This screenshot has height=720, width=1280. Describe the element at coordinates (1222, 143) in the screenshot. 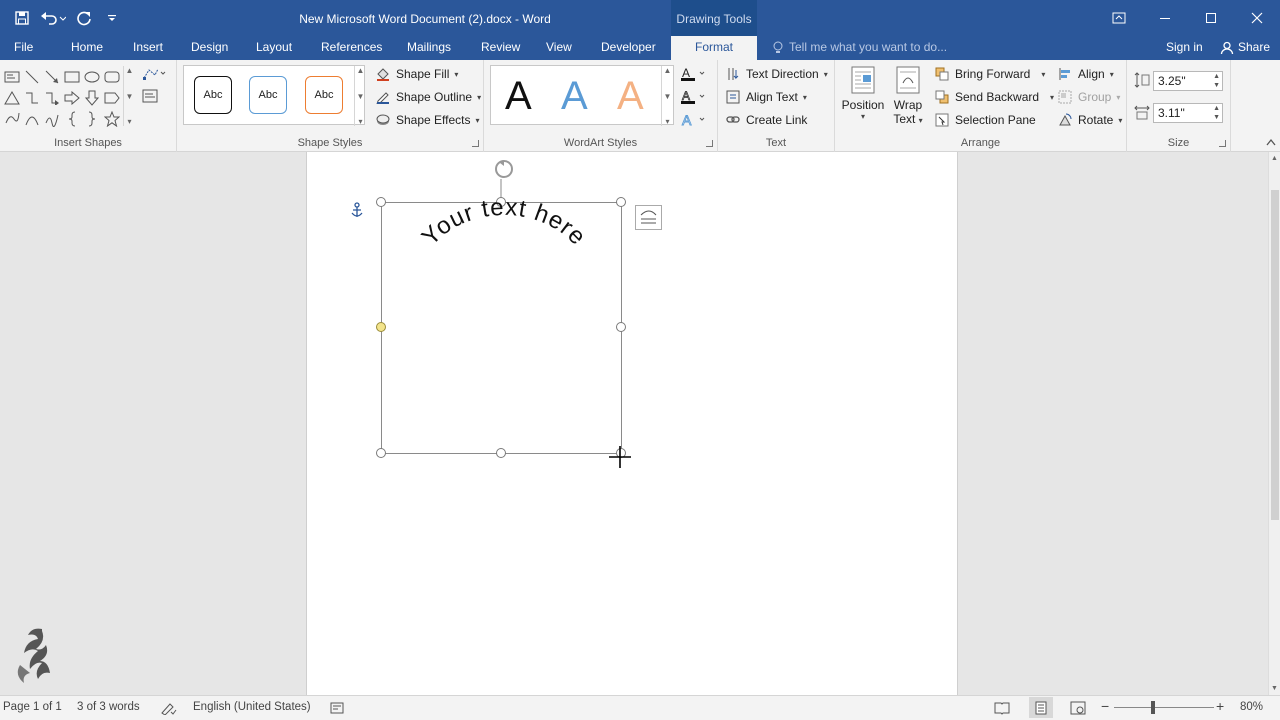

I see `size-launcher-icon` at that location.